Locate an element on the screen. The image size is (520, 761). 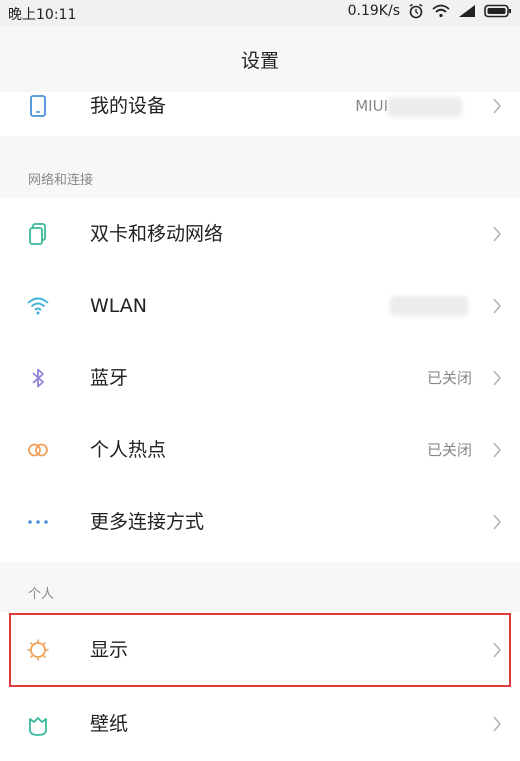
row-label: 更多连接方式 is located at coordinates (147, 522).